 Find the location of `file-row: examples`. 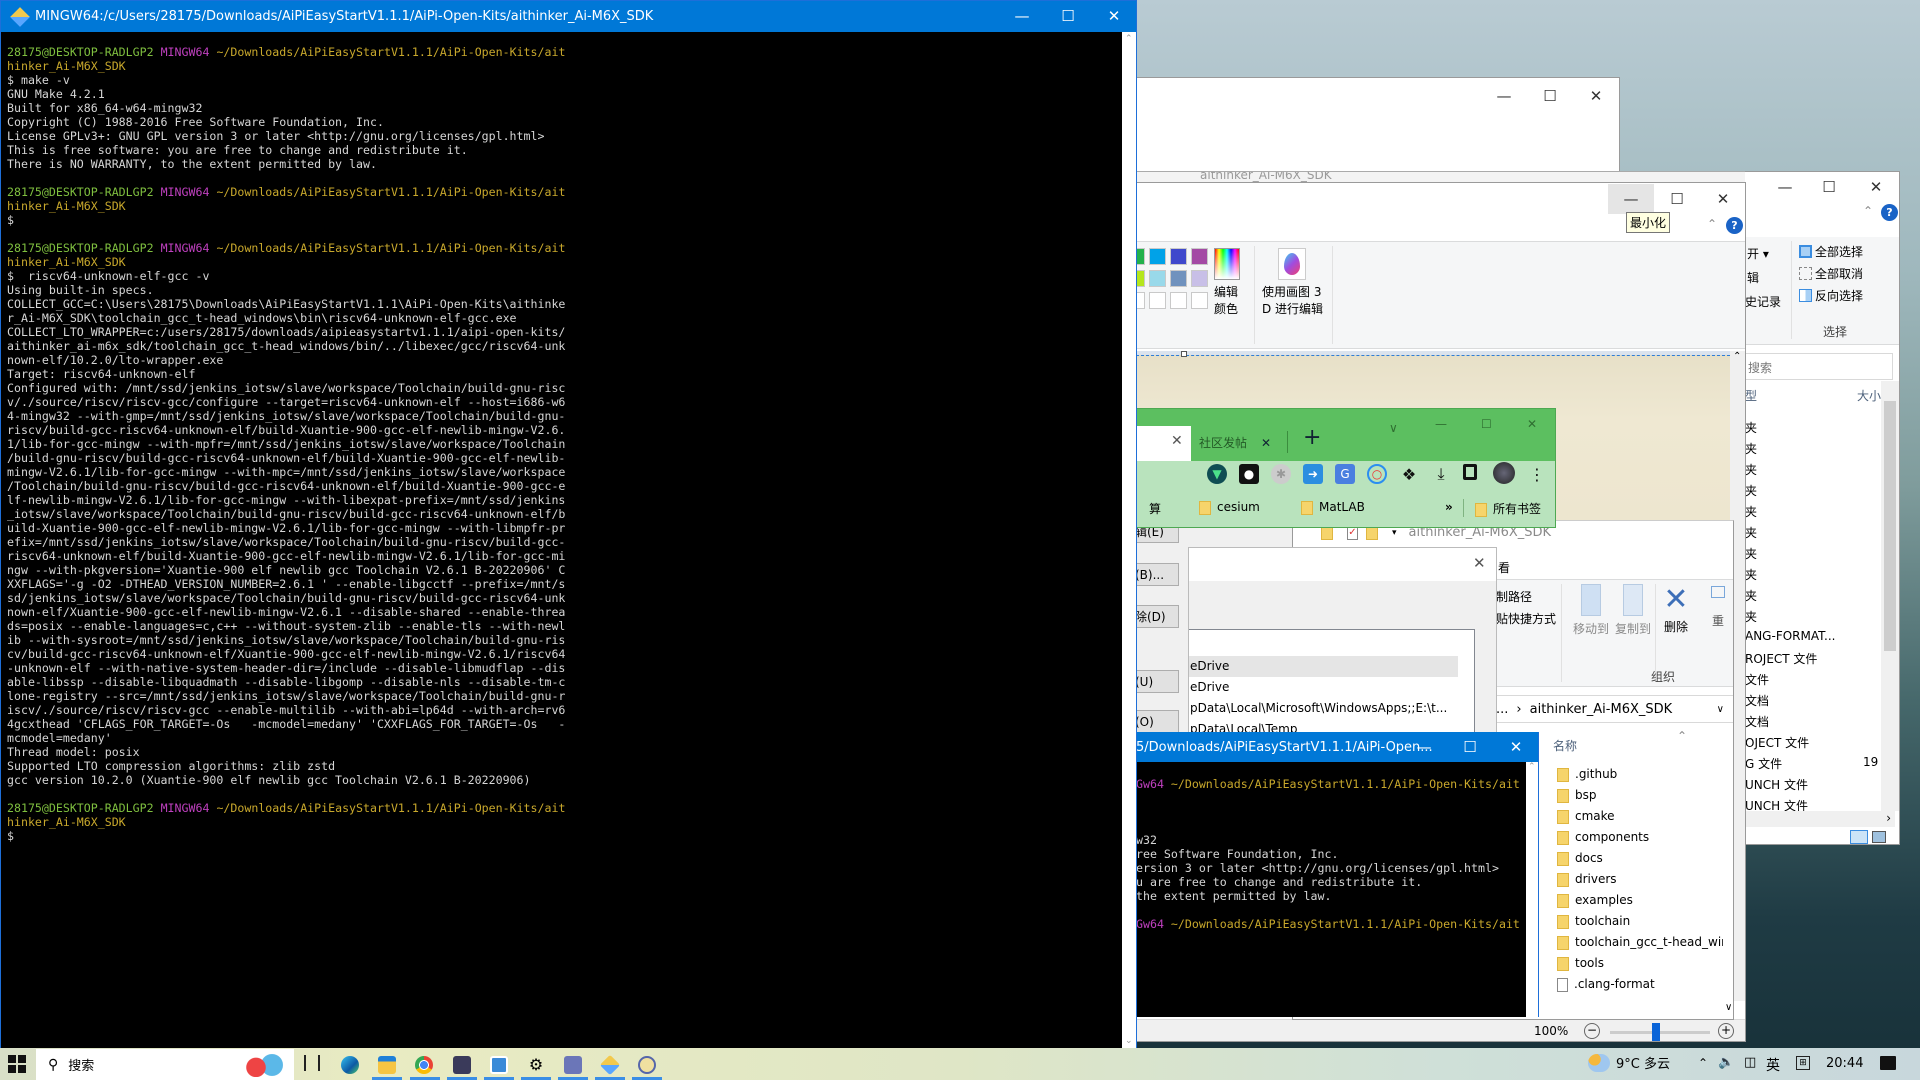

file-row: examples is located at coordinates (1640, 903).